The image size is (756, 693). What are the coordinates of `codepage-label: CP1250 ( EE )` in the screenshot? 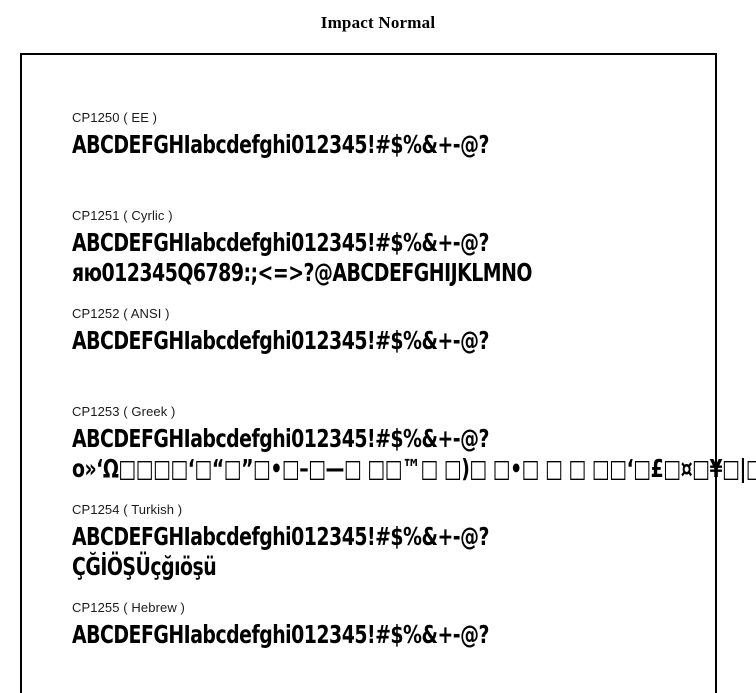 It's located at (115, 117).